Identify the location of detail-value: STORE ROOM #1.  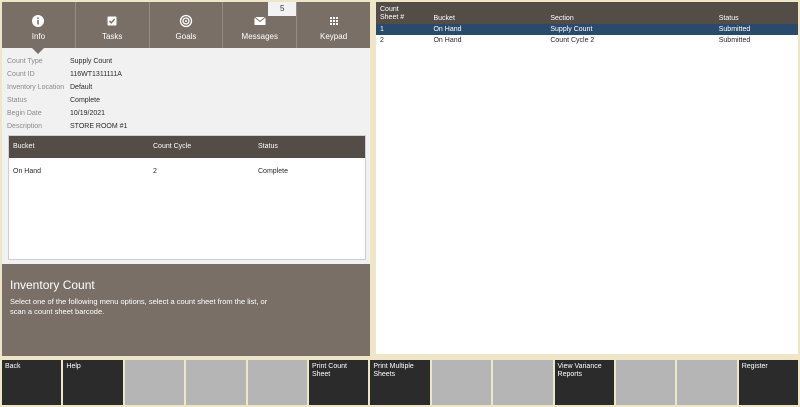
(99, 126).